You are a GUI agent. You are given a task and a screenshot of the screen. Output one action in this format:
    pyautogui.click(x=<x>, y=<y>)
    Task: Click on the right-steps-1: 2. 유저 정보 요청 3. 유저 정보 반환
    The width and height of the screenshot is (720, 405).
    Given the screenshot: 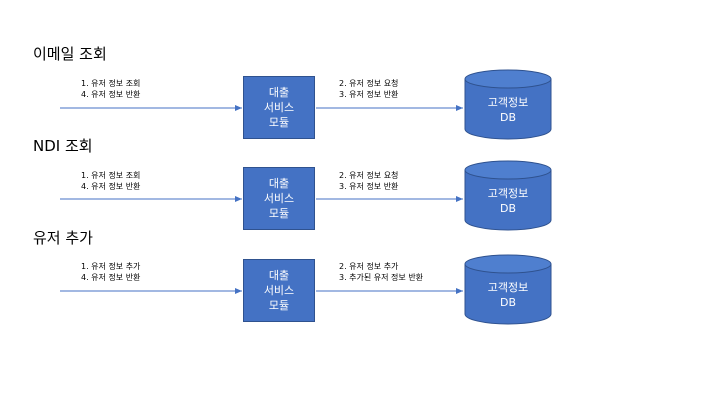 What is the action you would take?
    pyautogui.click(x=368, y=89)
    